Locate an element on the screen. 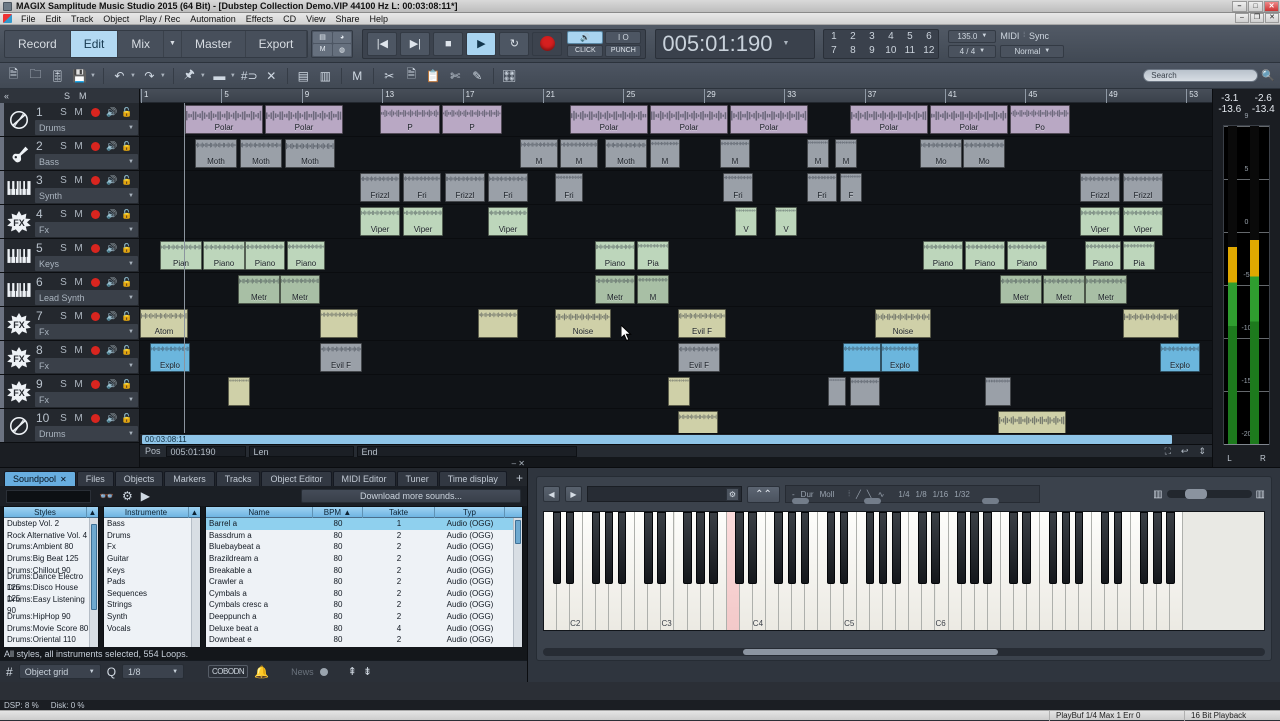 The height and width of the screenshot is (721, 1280). instrument-list-item: Keys is located at coordinates (147, 570).